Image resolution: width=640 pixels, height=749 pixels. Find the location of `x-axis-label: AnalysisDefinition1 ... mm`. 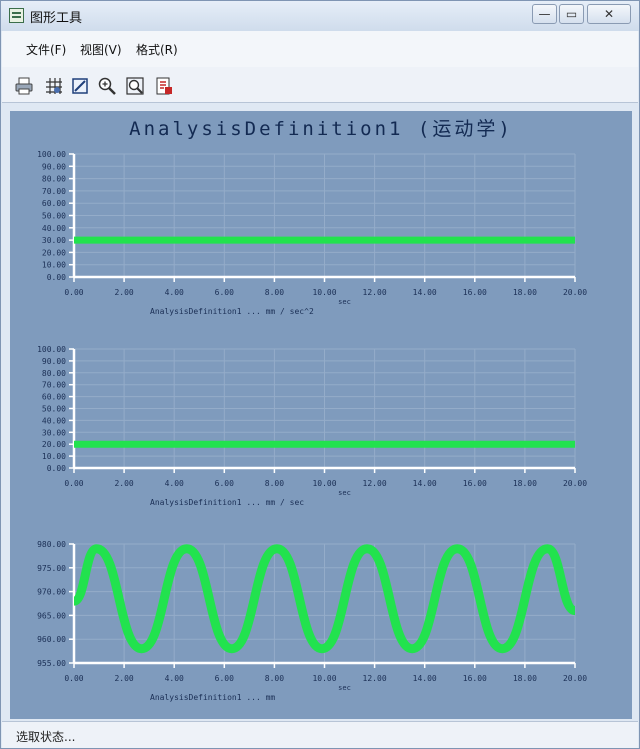

x-axis-label: AnalysisDefinition1 ... mm is located at coordinates (212, 697).